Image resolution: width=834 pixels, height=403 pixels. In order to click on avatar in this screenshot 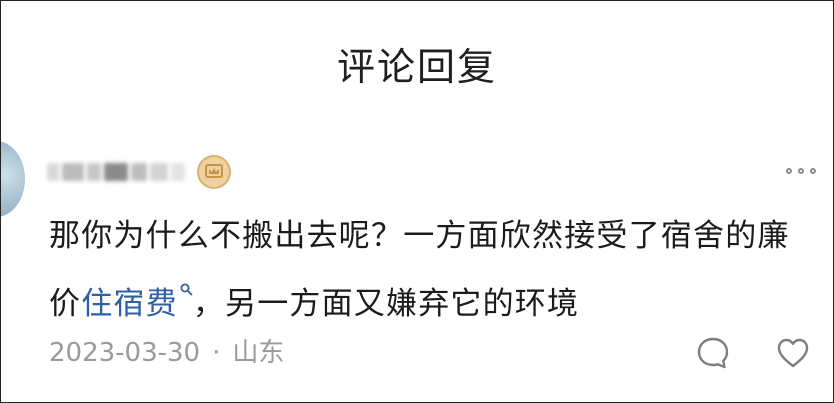, I will do `click(13, 179)`.